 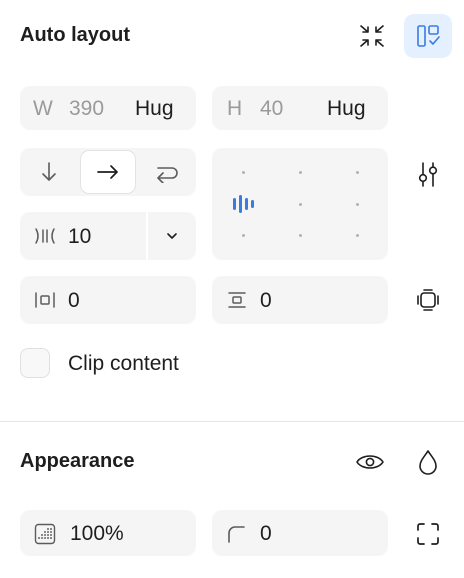 I want to click on corner-radius-value: 0, so click(x=266, y=534).